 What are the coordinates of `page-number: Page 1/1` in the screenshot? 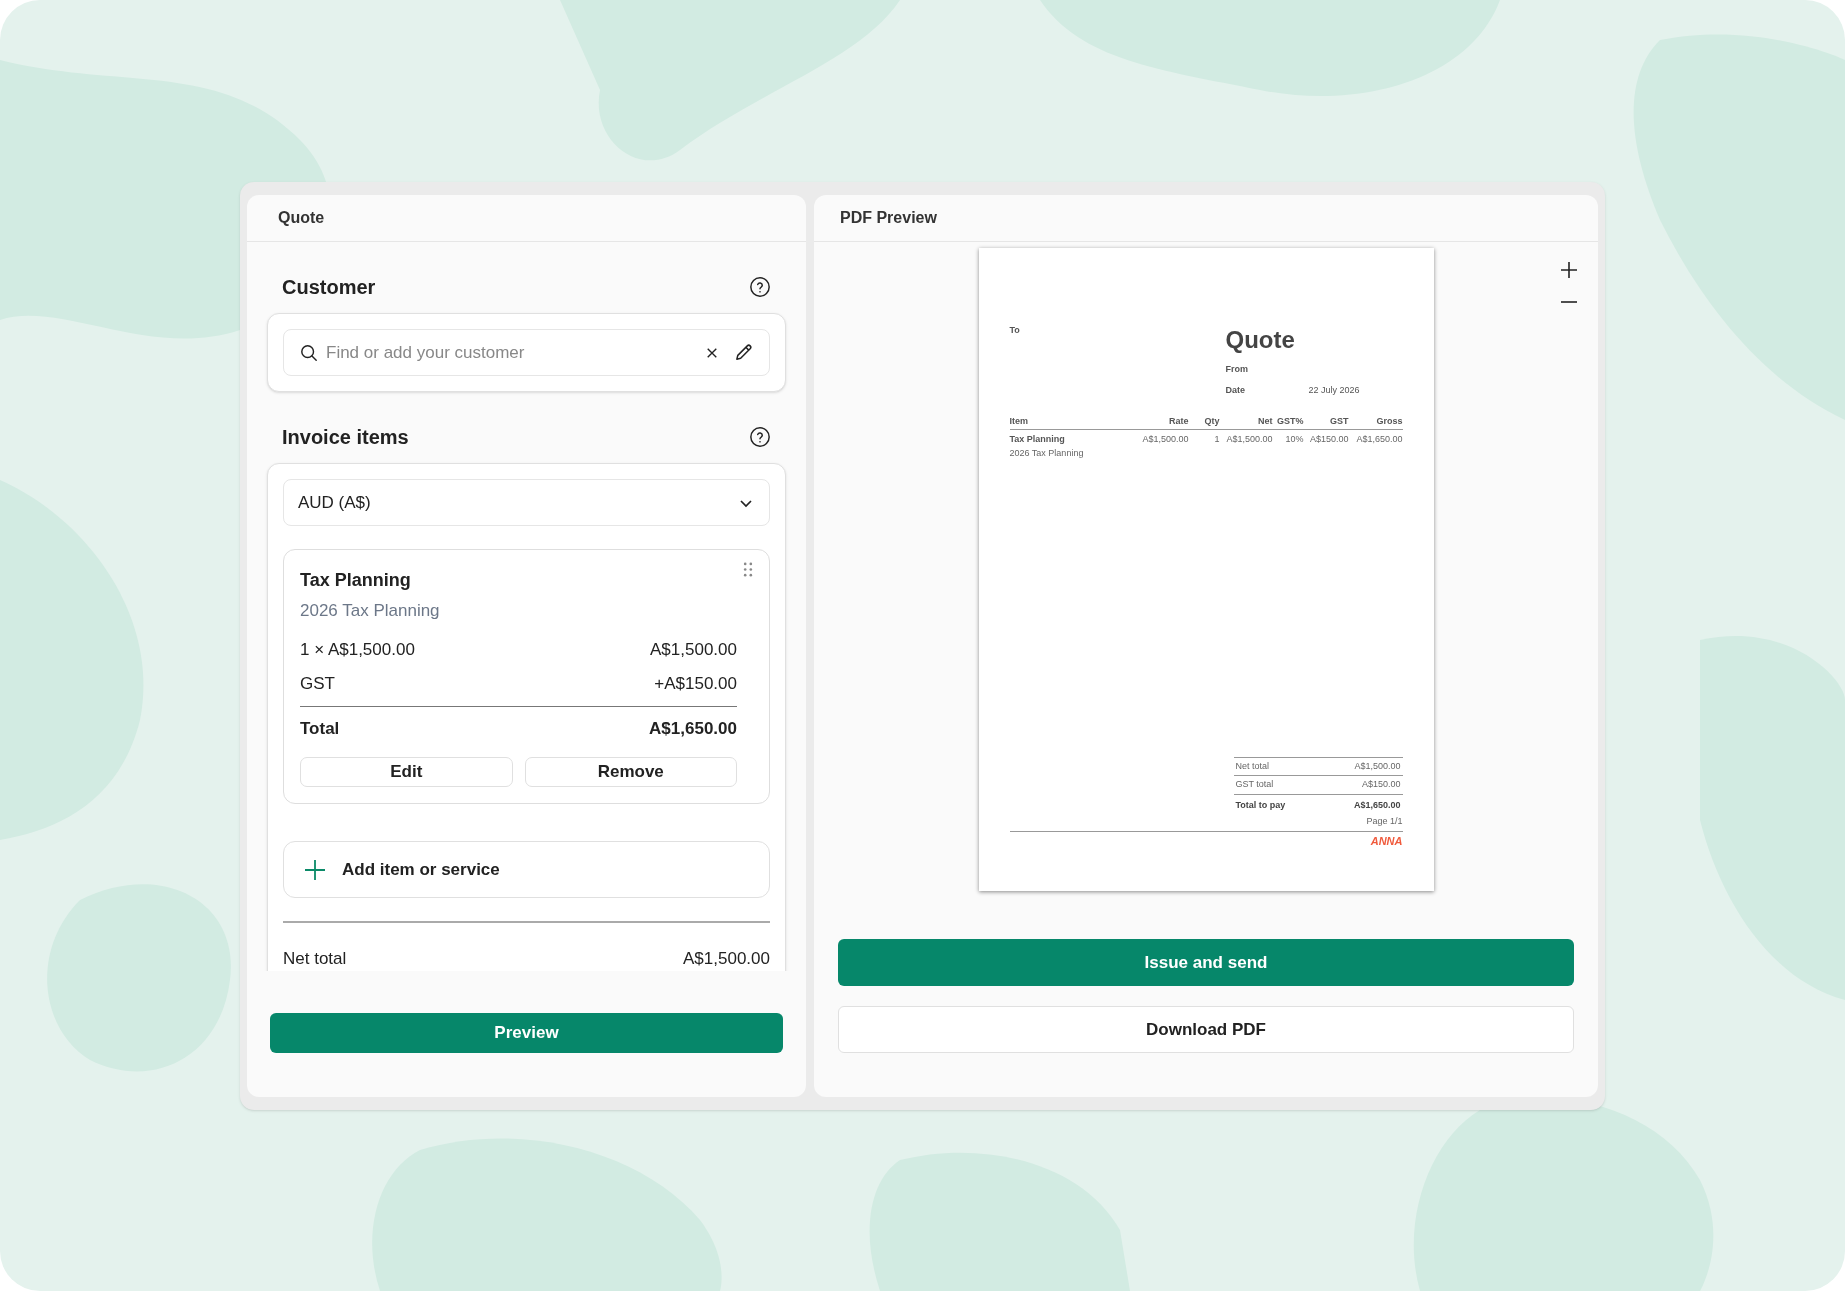 It's located at (1384, 821).